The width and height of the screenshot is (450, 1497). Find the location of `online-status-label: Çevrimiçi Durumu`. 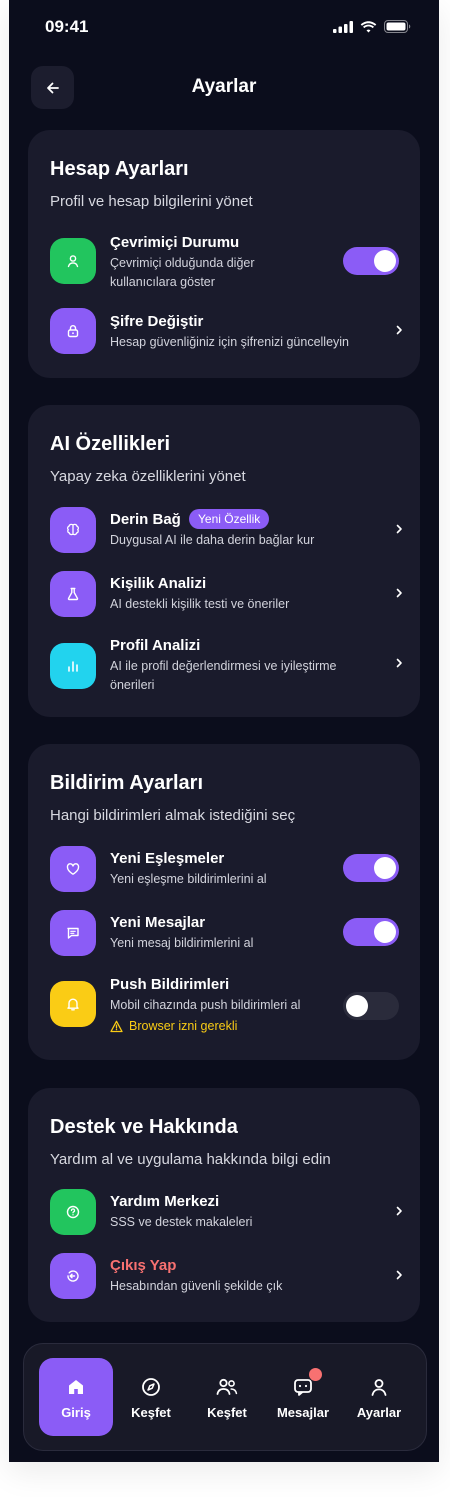

online-status-label: Çevrimiçi Durumu is located at coordinates (175, 242).